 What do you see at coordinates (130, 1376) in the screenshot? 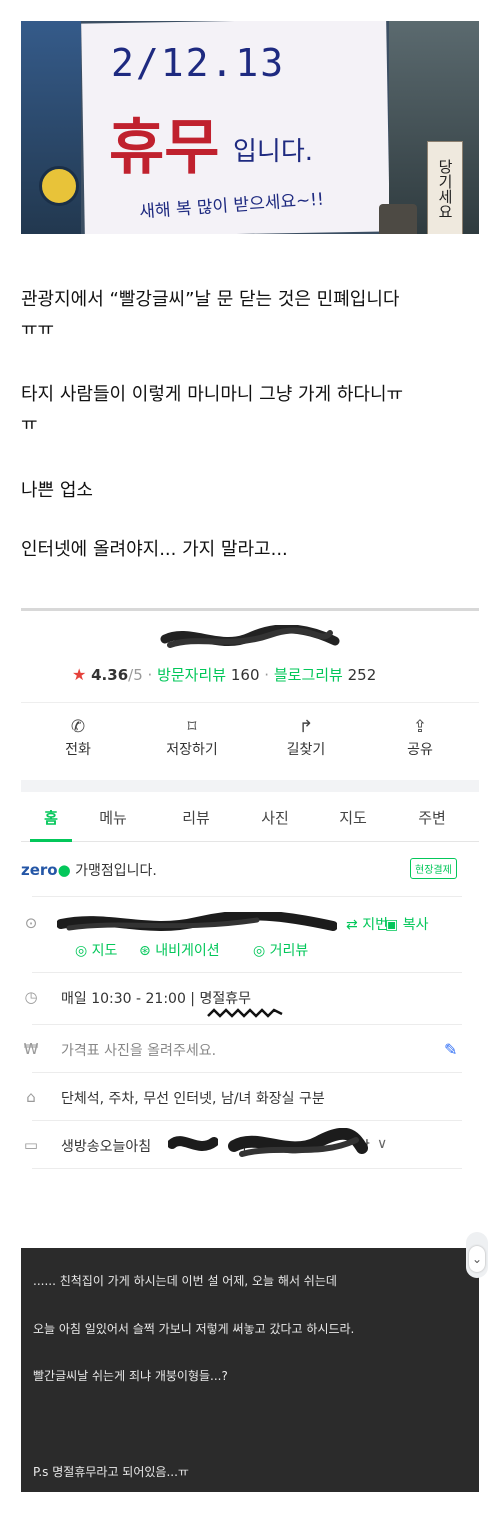
I see `comment-line-3: 빨간글씨날 쉬는게 죄냐 개붕이형들...?` at bounding box center [130, 1376].